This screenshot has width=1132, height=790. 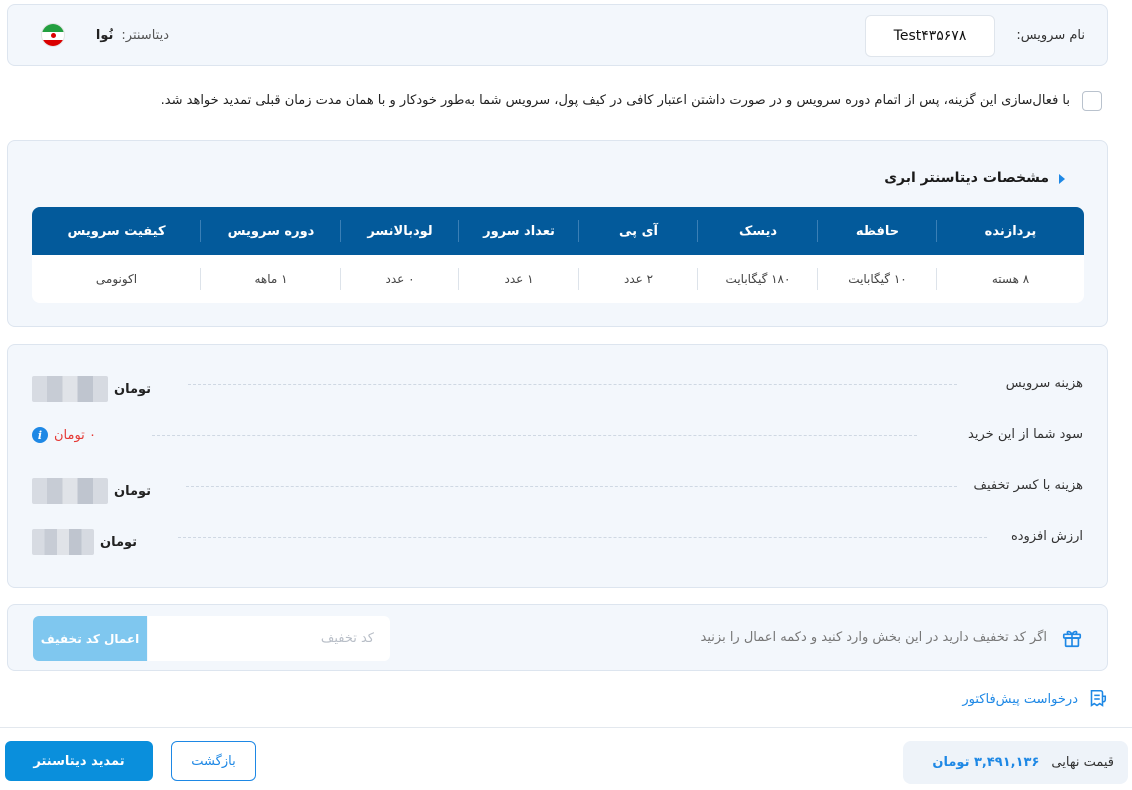 I want to click on value-memory: ۱۰ گیگابایت, so click(x=877, y=279).